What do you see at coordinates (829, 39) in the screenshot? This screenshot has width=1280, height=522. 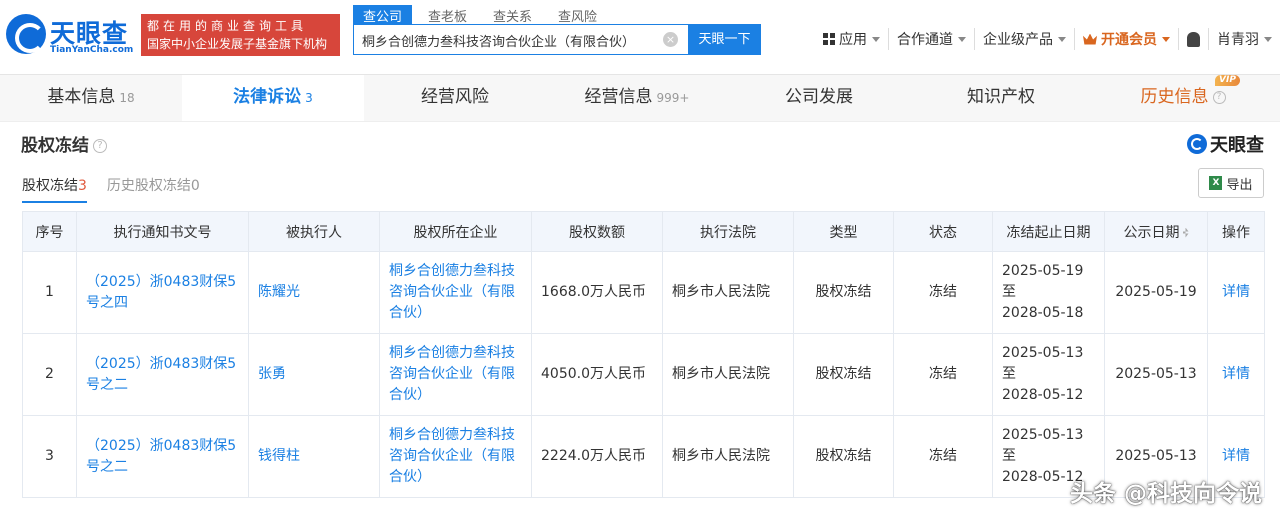 I see `grid-icon` at bounding box center [829, 39].